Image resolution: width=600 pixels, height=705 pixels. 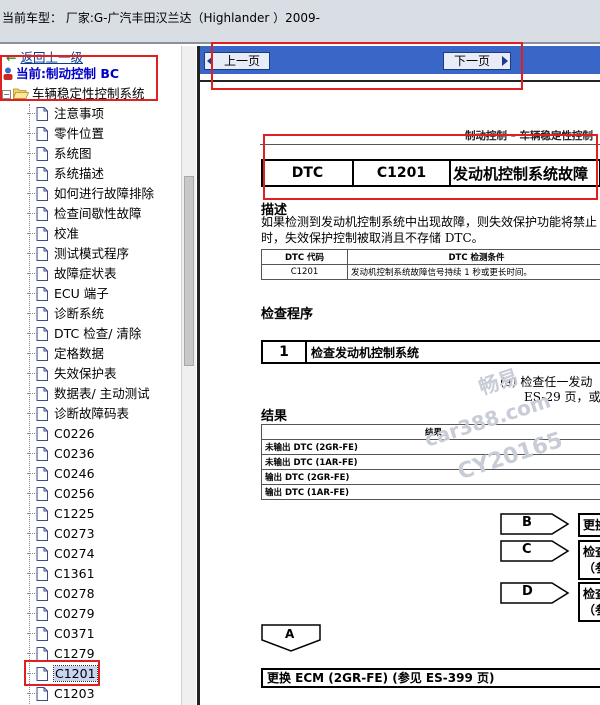 What do you see at coordinates (51, 57) in the screenshot?
I see `back-link-label: 返回上一级` at bounding box center [51, 57].